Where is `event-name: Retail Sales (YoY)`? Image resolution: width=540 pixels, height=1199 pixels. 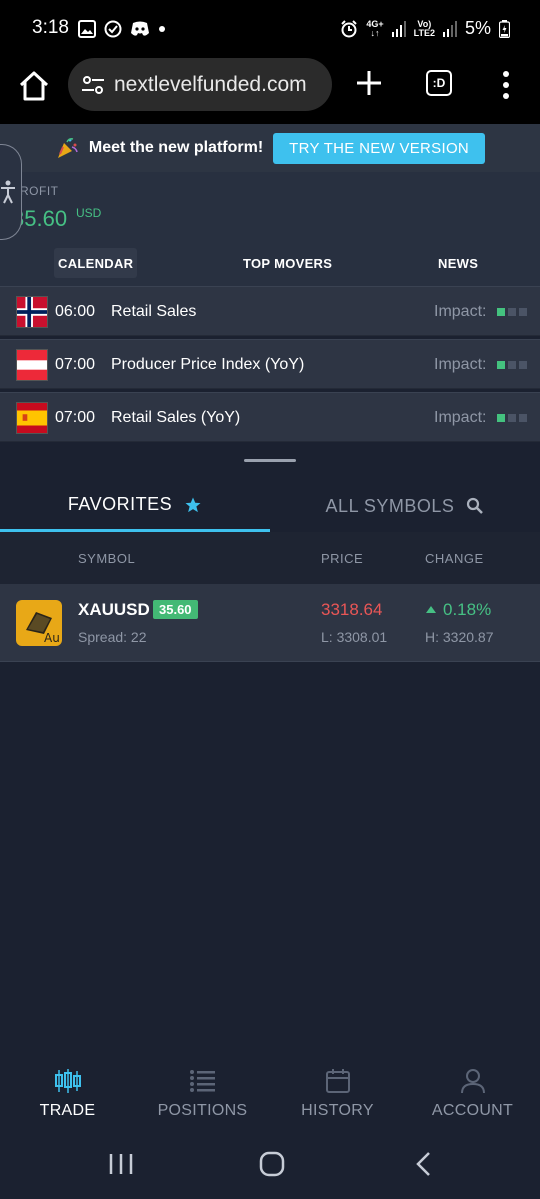
event-name: Retail Sales (YoY) is located at coordinates (176, 417).